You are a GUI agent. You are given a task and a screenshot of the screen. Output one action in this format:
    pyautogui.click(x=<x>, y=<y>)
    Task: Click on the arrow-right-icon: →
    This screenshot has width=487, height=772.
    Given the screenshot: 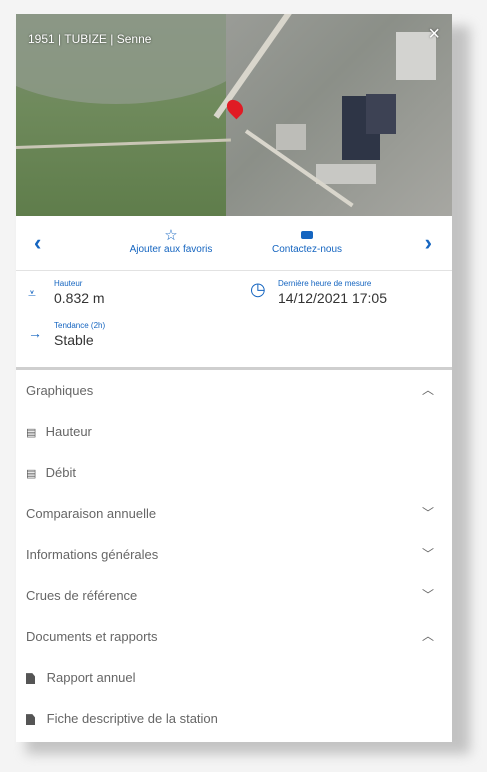 What is the action you would take?
    pyautogui.click(x=35, y=333)
    